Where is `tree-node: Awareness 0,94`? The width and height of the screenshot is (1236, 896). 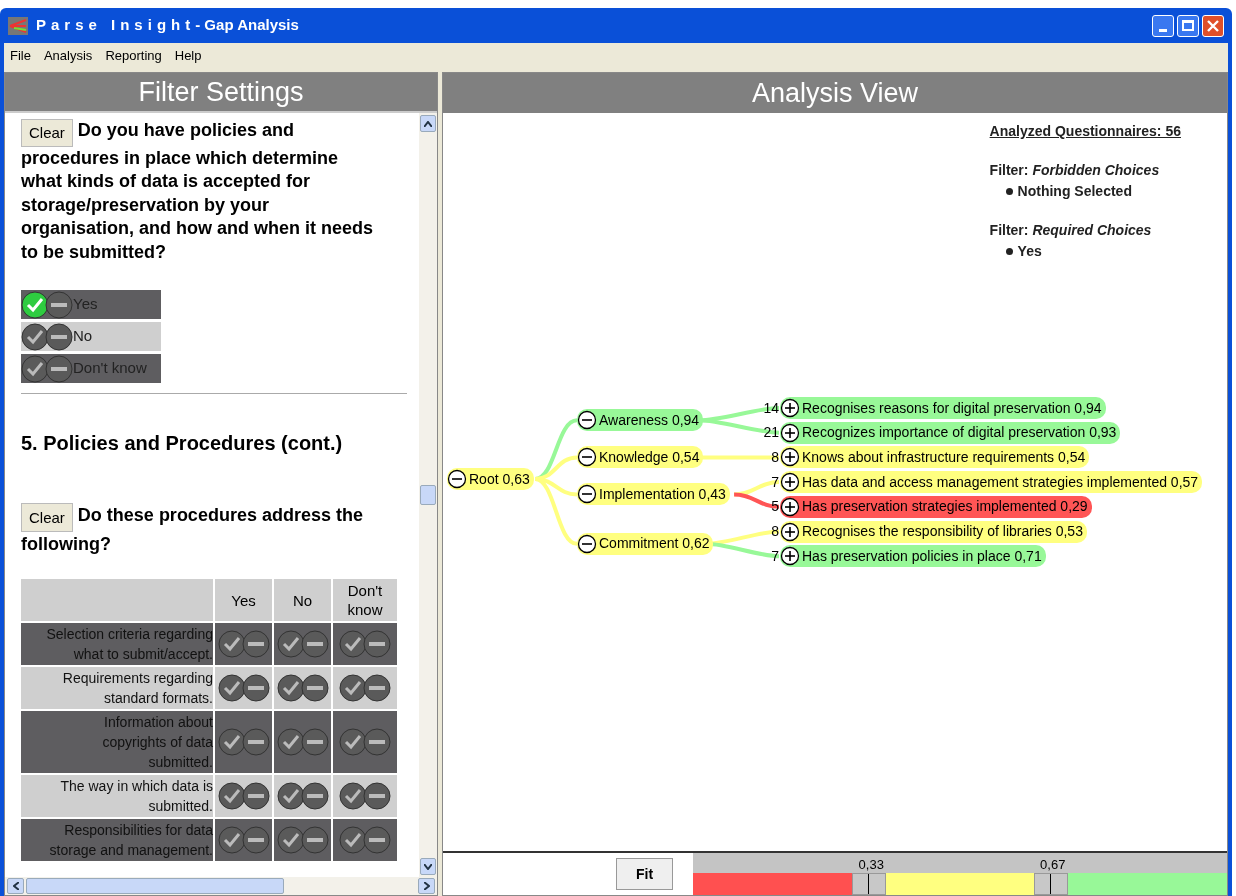
tree-node: Awareness 0,94 is located at coordinates (640, 420).